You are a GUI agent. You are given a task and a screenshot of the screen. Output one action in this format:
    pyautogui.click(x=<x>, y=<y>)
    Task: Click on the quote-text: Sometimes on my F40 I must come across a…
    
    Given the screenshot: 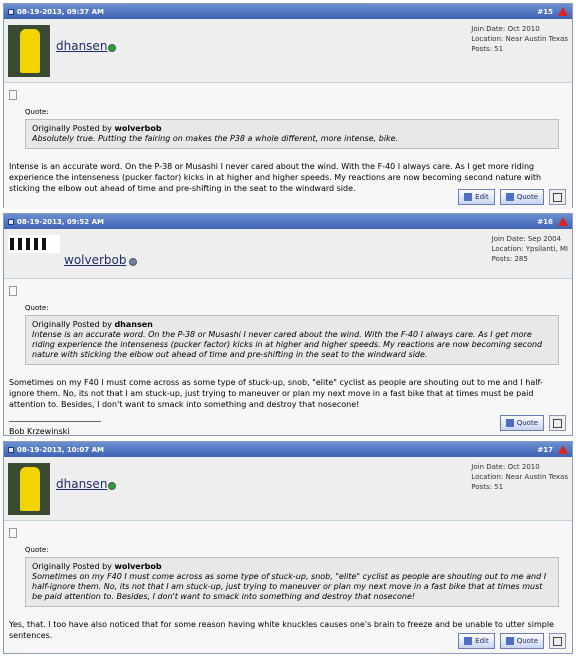 What is the action you would take?
    pyautogui.click(x=289, y=586)
    